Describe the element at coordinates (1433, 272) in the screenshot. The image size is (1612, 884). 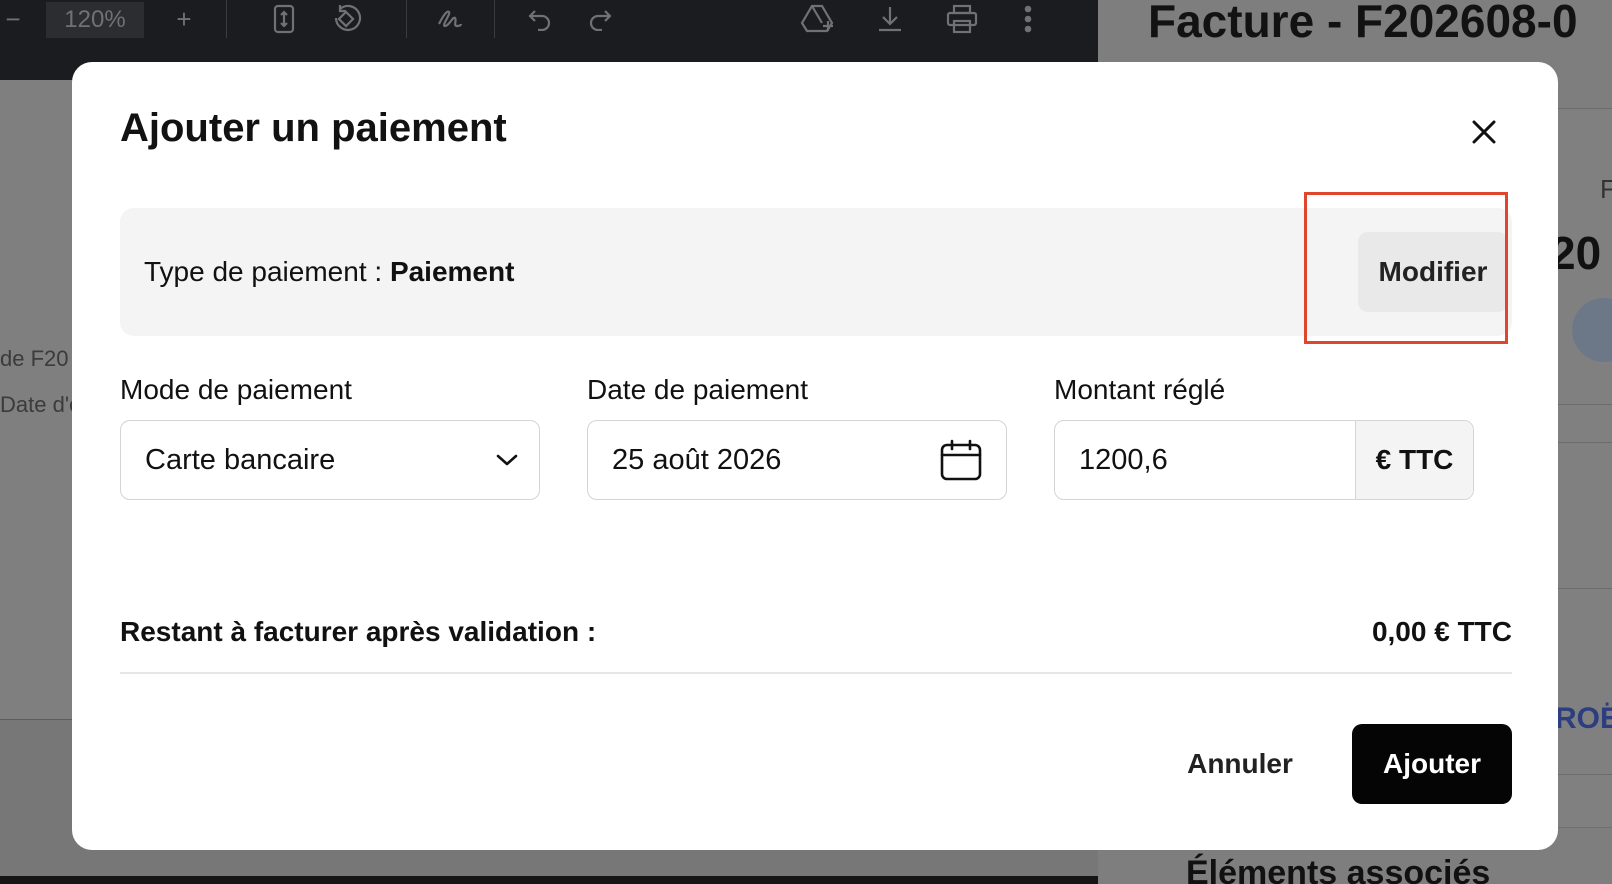
I see `modify-button: Modifier` at that location.